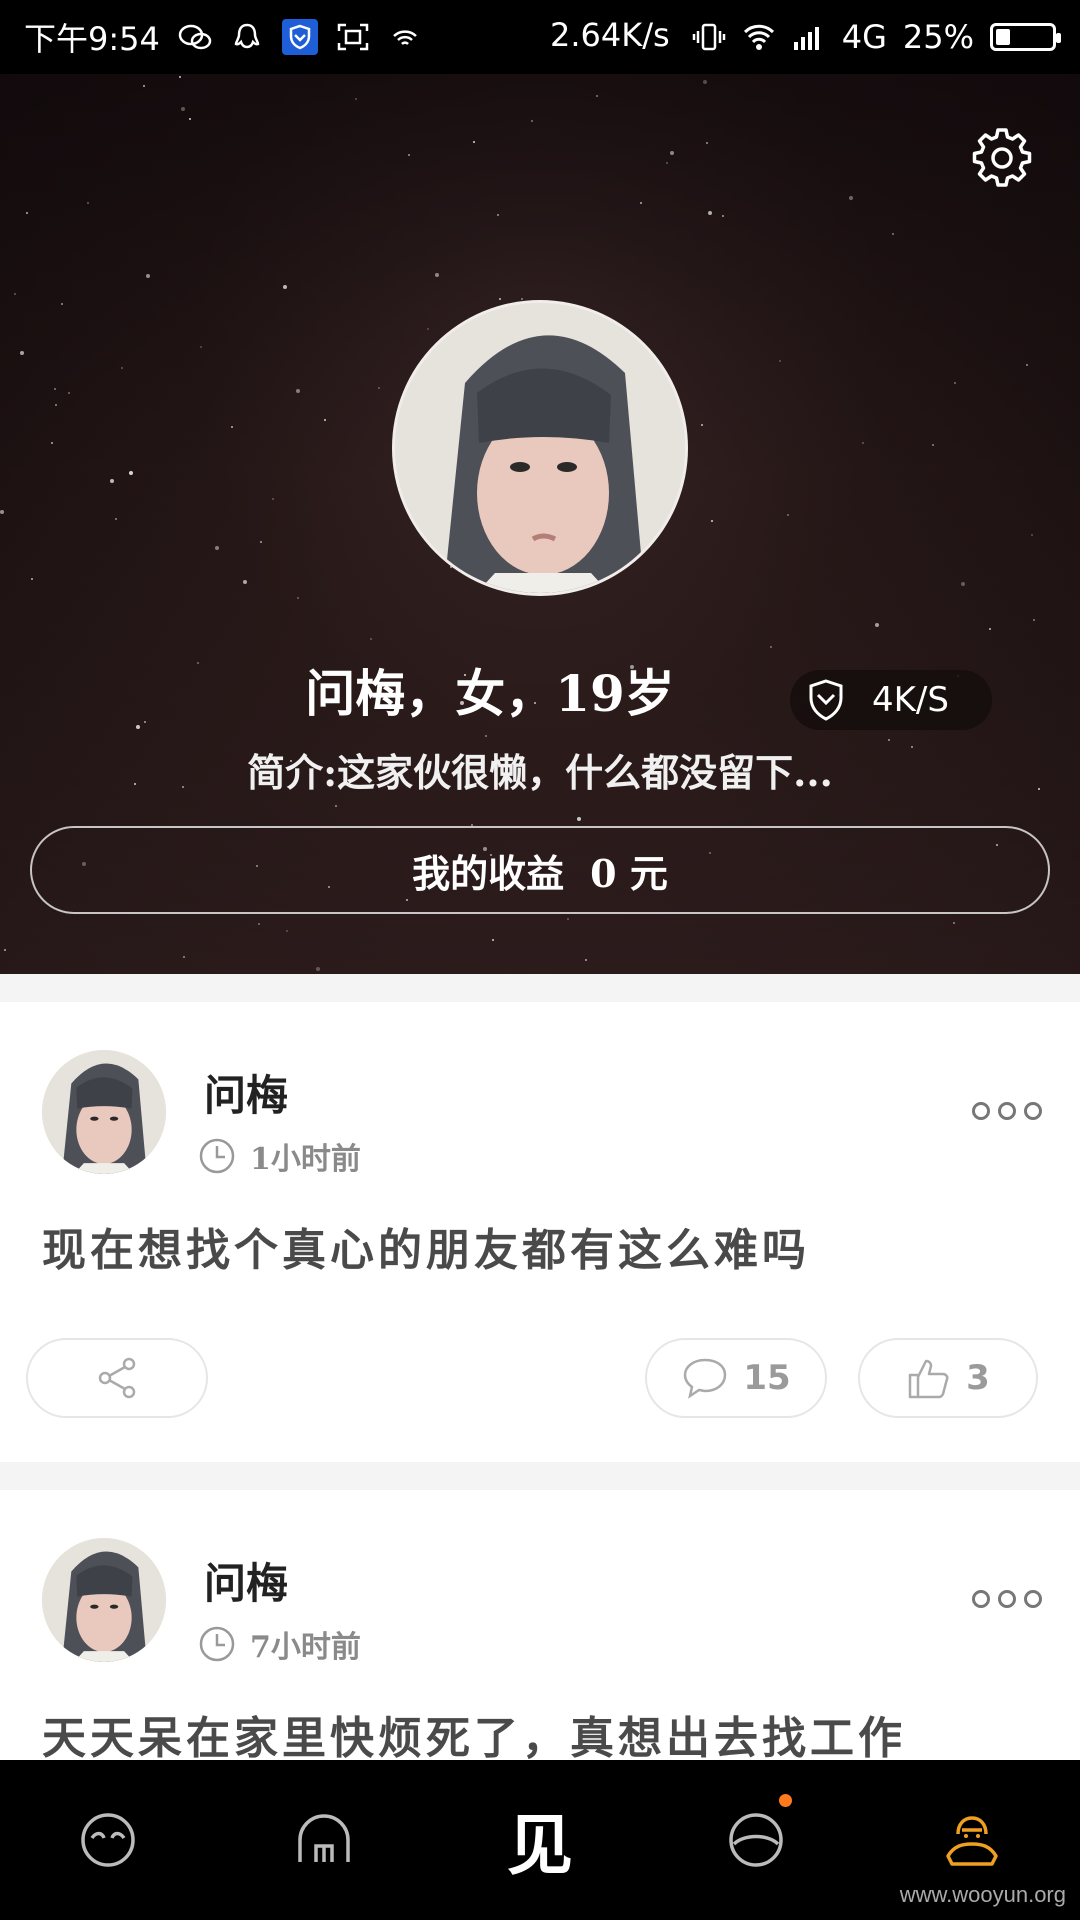  I want to click on battery-percent: 25%, so click(938, 37).